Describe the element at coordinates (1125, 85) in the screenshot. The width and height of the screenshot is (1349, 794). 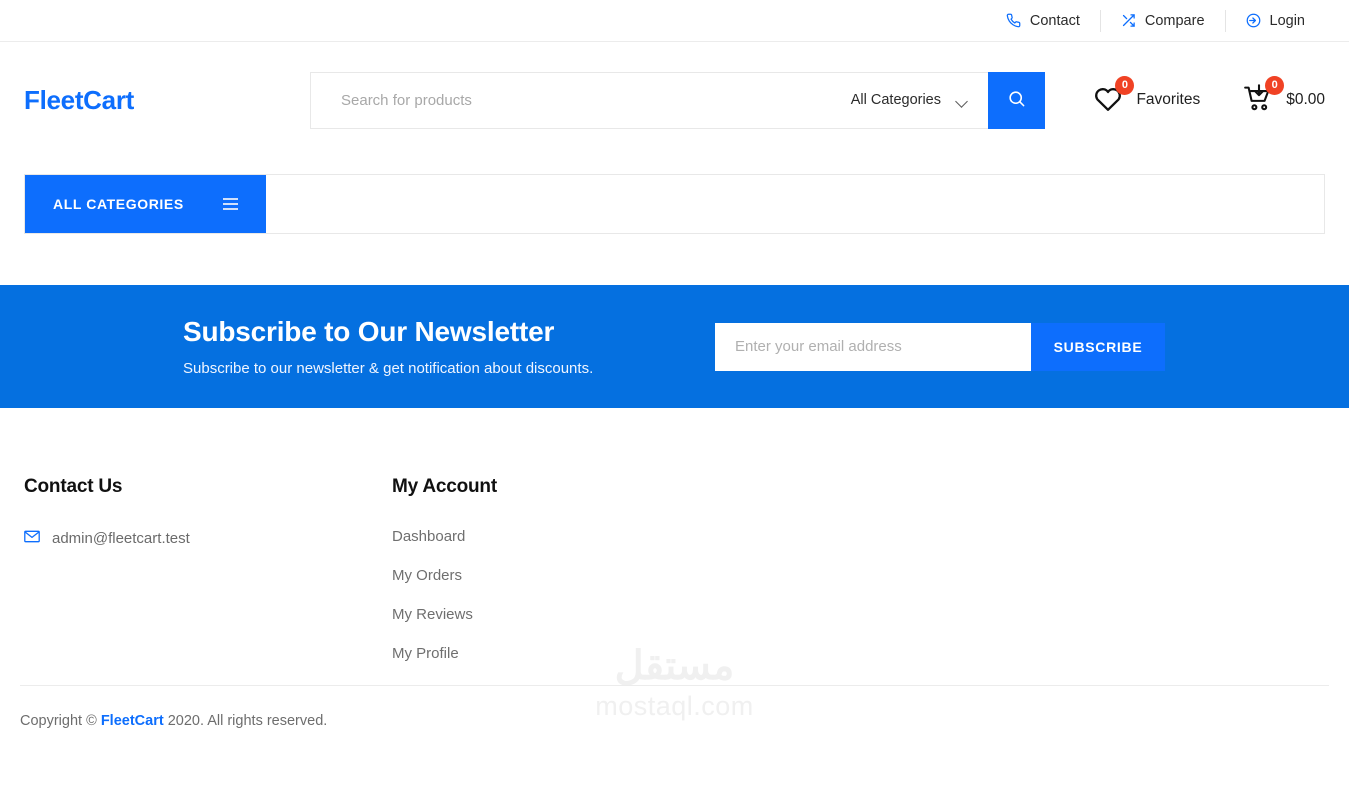
I see `favorites-count-badge: 0` at that location.